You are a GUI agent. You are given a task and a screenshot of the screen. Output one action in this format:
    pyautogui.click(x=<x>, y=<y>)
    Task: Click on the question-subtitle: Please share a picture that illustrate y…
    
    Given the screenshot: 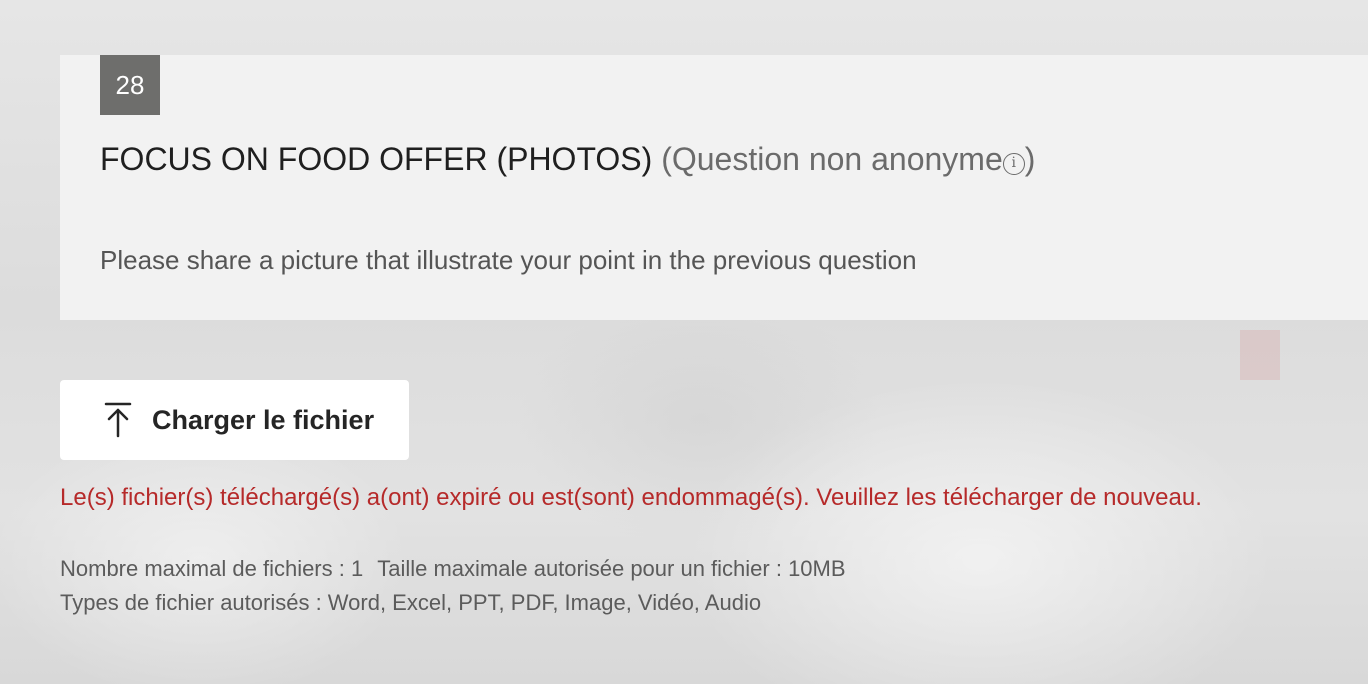 What is the action you would take?
    pyautogui.click(x=508, y=260)
    